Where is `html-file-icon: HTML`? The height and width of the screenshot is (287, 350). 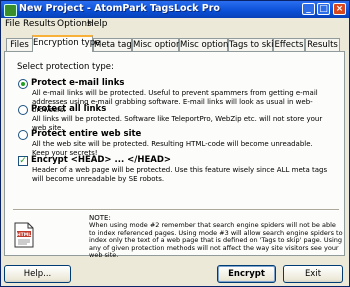
html-file-icon: HTML is located at coordinates (24, 235).